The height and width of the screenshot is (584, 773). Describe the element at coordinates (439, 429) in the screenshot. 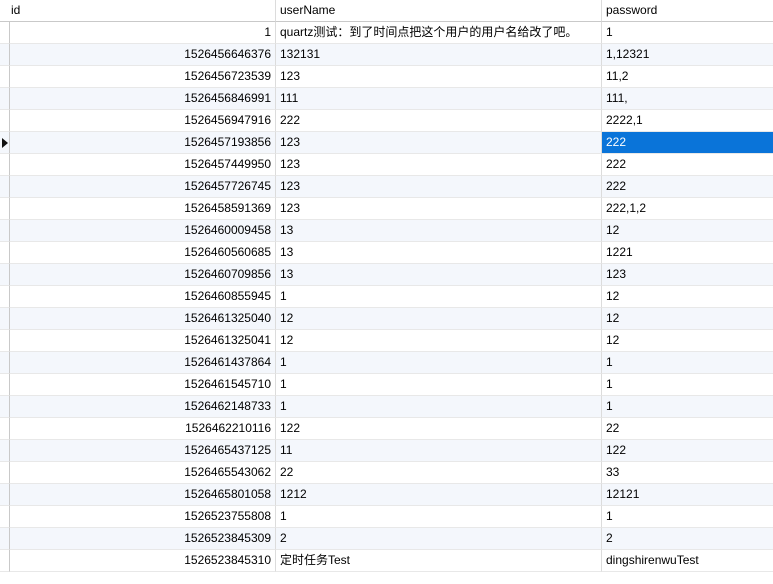

I see `cell-username: 122` at that location.